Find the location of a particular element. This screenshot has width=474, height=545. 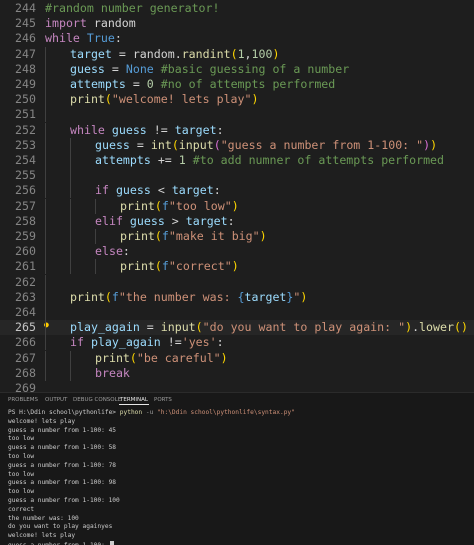

code-line: 259 print(f"make it big") is located at coordinates (237, 236).